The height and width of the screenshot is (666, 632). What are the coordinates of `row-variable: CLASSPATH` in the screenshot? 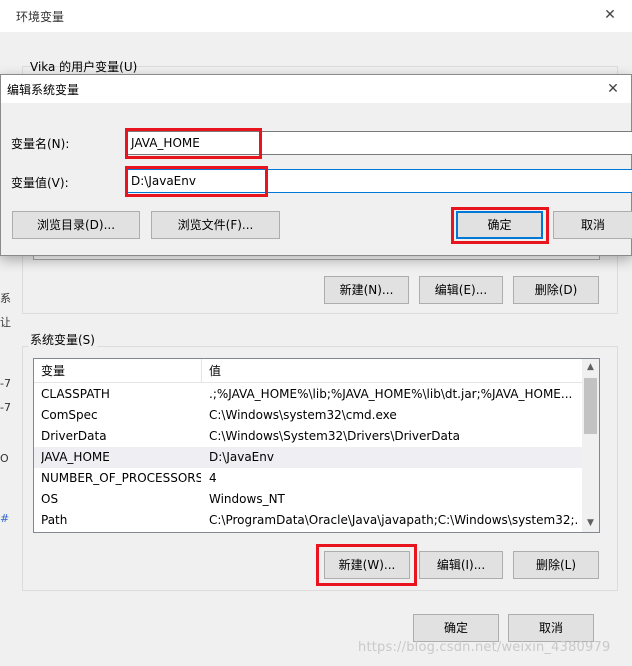 It's located at (75, 394).